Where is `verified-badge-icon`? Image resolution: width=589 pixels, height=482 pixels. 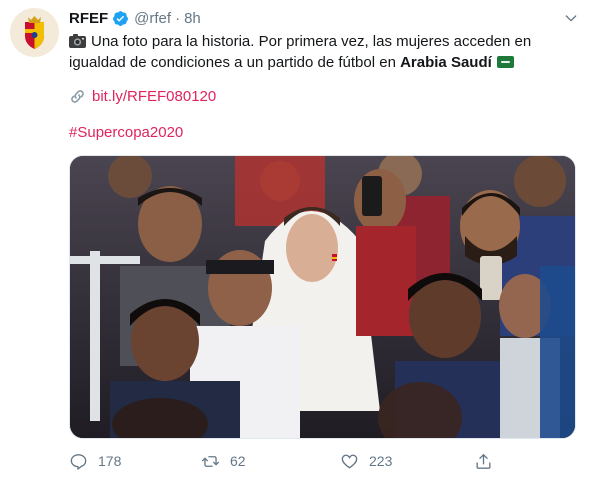
verified-badge-icon is located at coordinates (121, 18).